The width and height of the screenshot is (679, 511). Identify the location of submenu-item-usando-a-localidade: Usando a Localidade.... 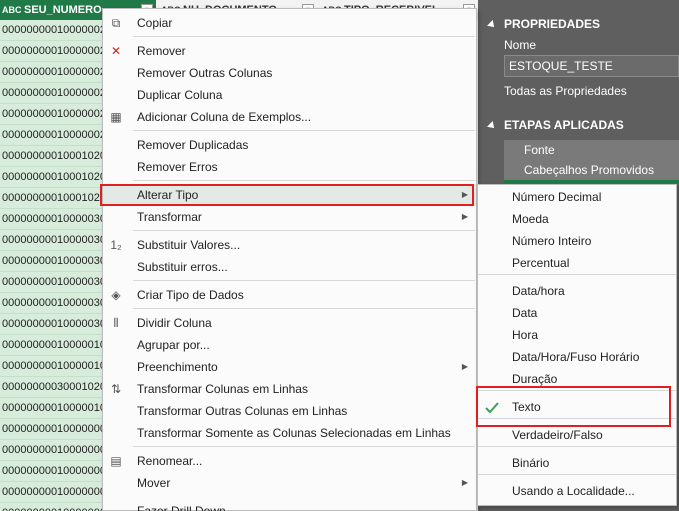
(577, 491).